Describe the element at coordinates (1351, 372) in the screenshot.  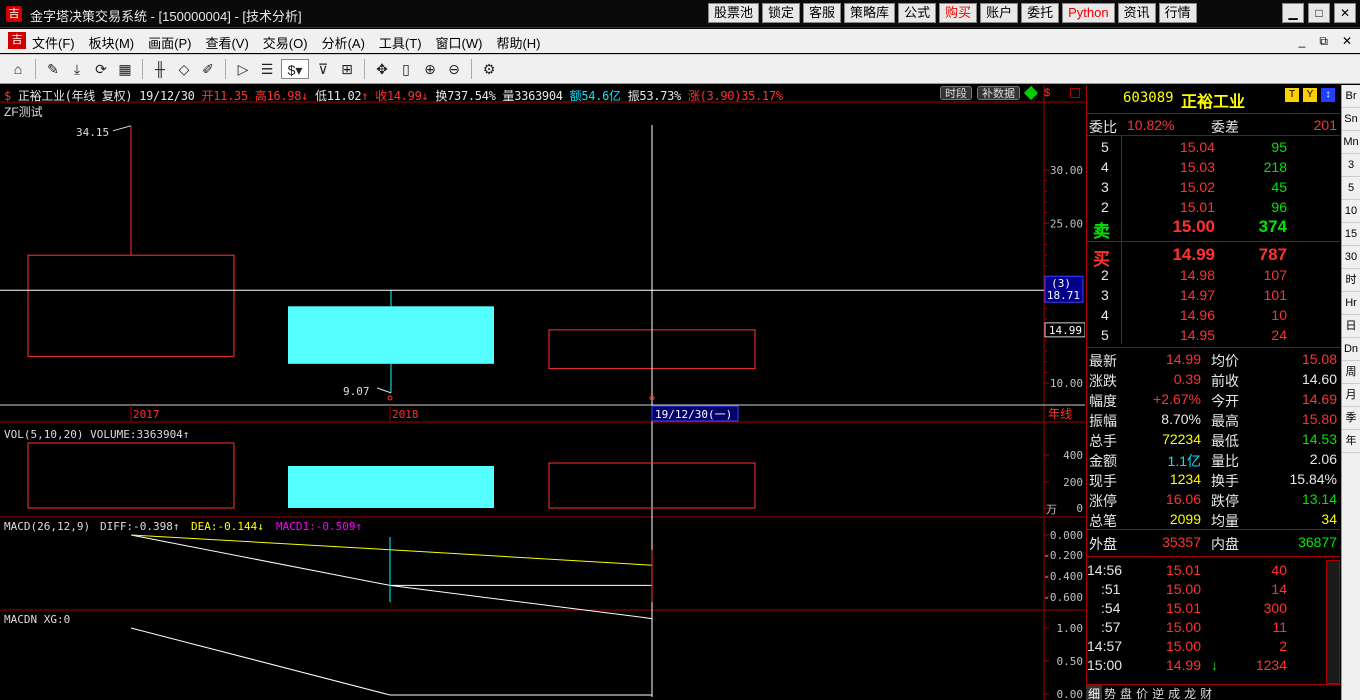
I see `period-button: 周` at that location.